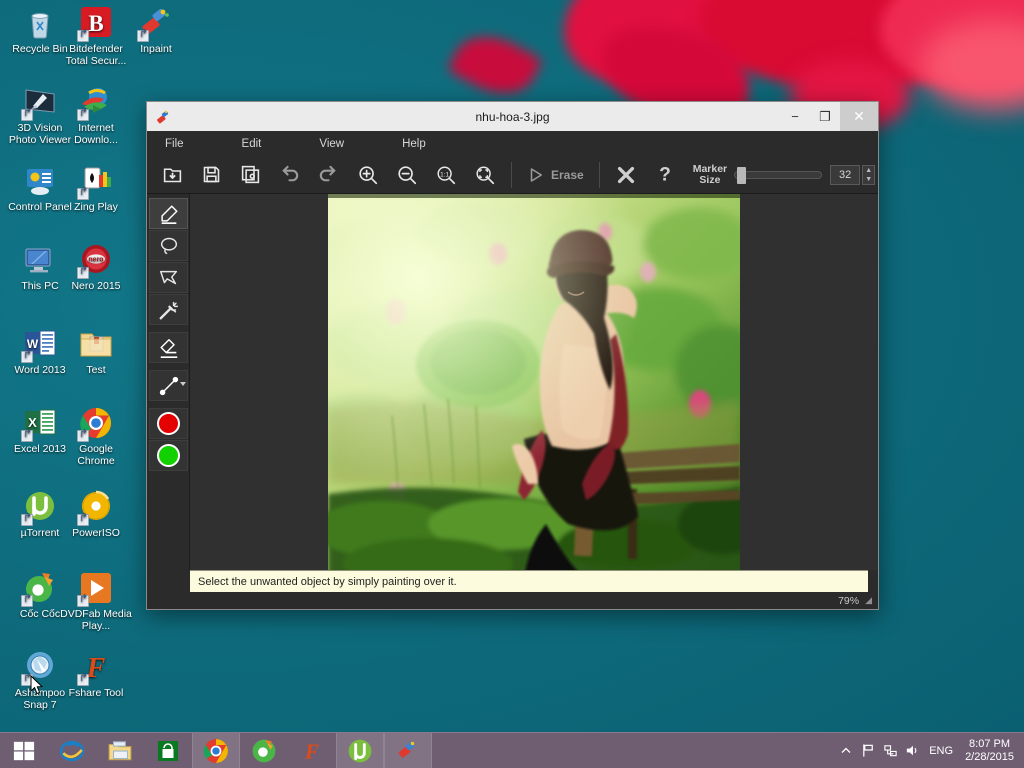  I want to click on marker-tool, so click(168, 213).